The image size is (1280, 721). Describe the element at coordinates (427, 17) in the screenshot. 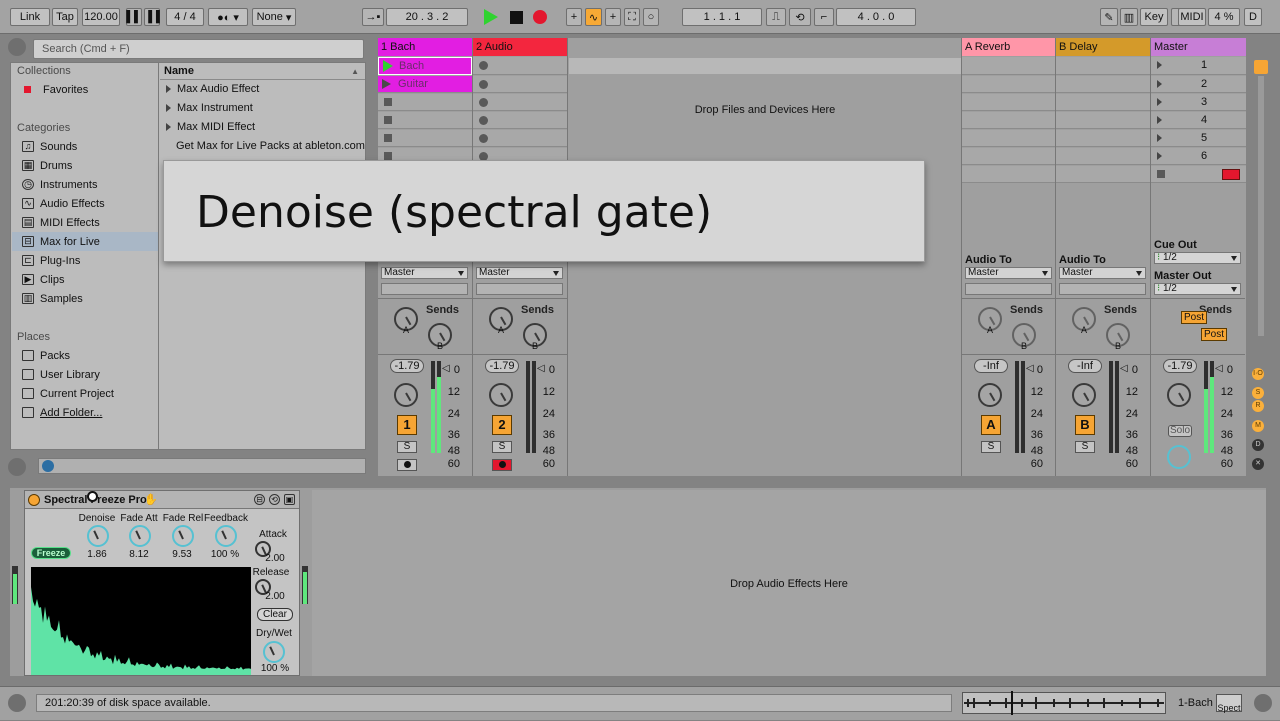

I see `arrangement-position-field: 20 . 3 . 2` at that location.